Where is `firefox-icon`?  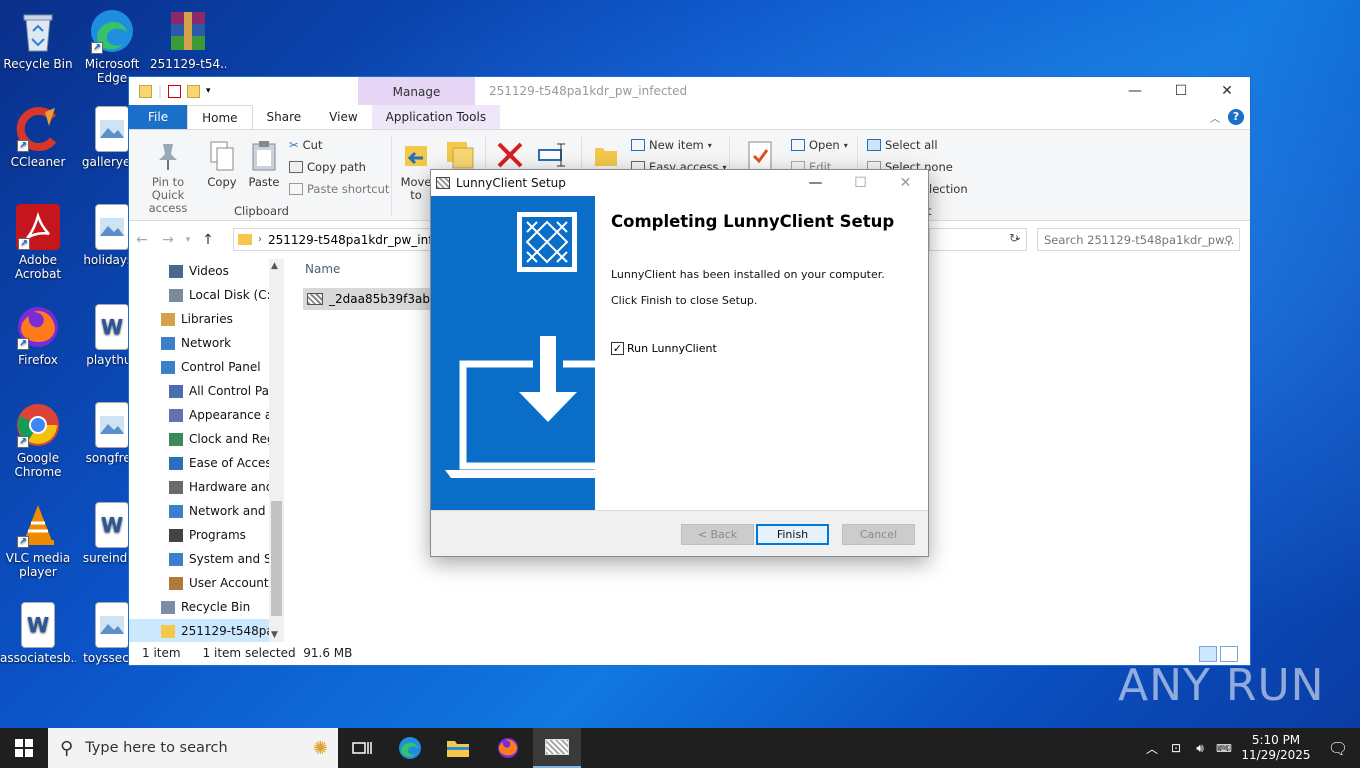
firefox-icon is located at coordinates (508, 748).